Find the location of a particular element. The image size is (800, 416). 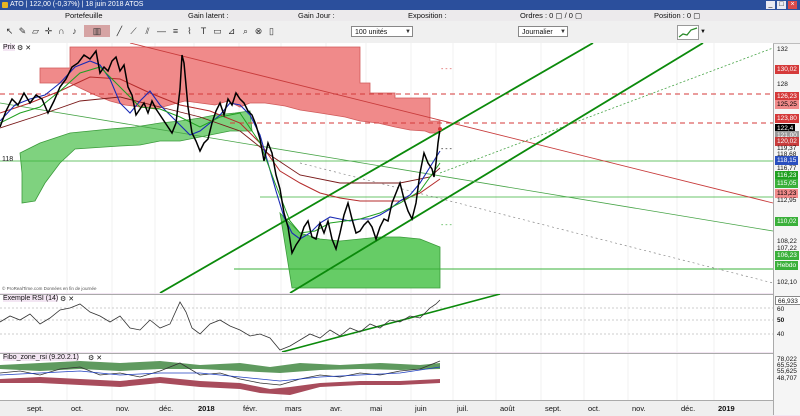

maximize-button: □ is located at coordinates (781, 5).